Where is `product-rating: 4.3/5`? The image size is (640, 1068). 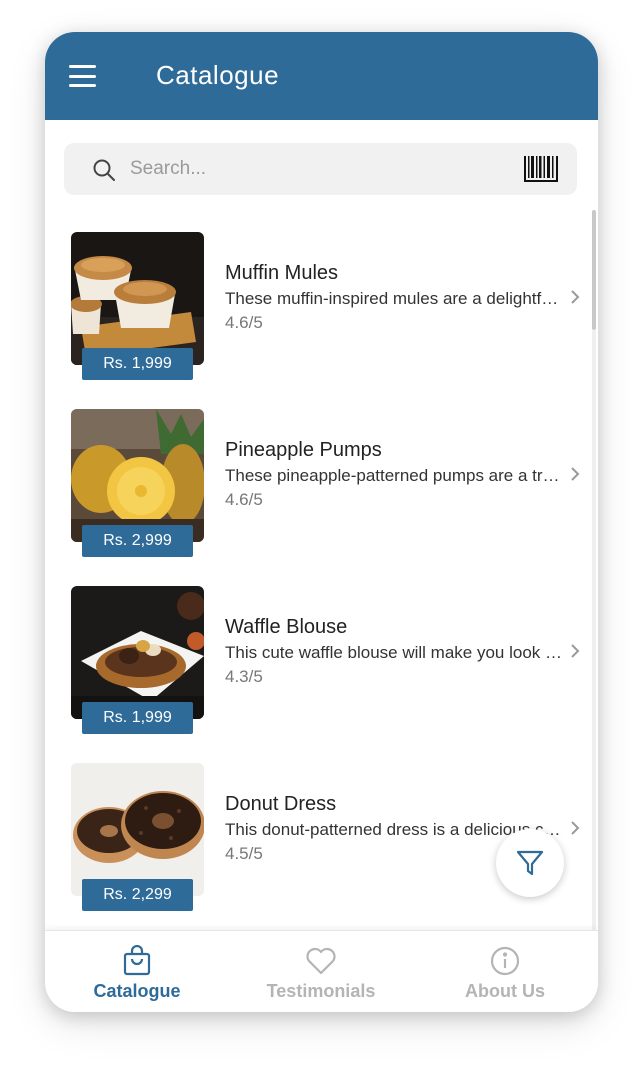
product-rating: 4.3/5 is located at coordinates (244, 676).